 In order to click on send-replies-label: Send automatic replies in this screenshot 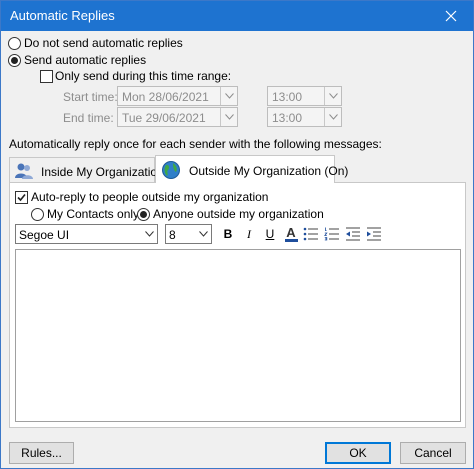, I will do `click(85, 60)`.